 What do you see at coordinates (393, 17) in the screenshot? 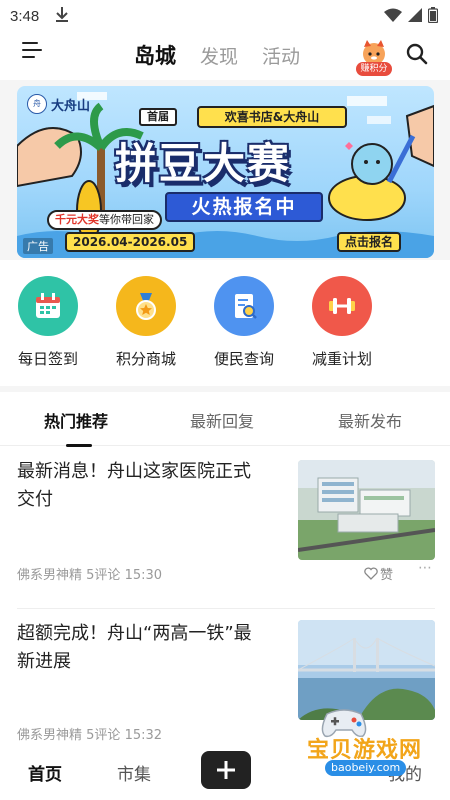
I see `wifi-icon` at bounding box center [393, 17].